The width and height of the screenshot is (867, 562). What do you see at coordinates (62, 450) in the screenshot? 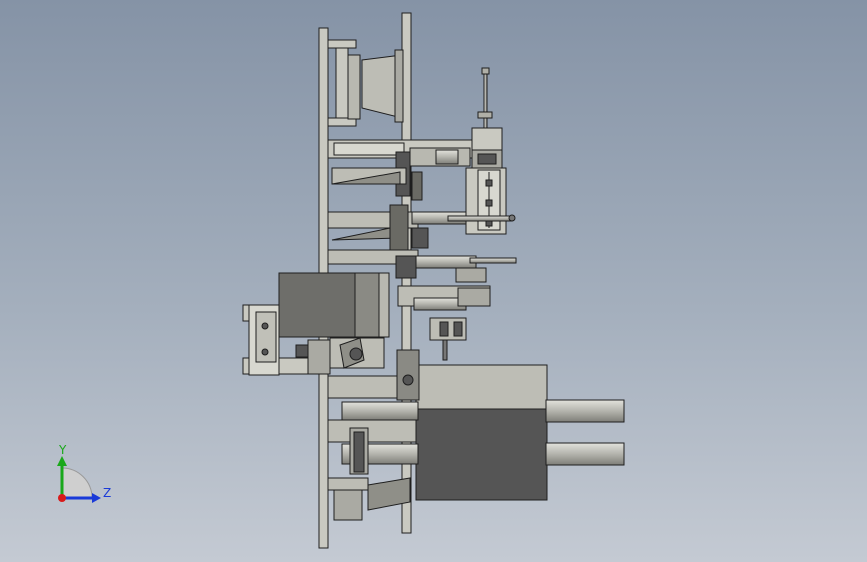
I see `triad-y-label: Y` at bounding box center [62, 450].